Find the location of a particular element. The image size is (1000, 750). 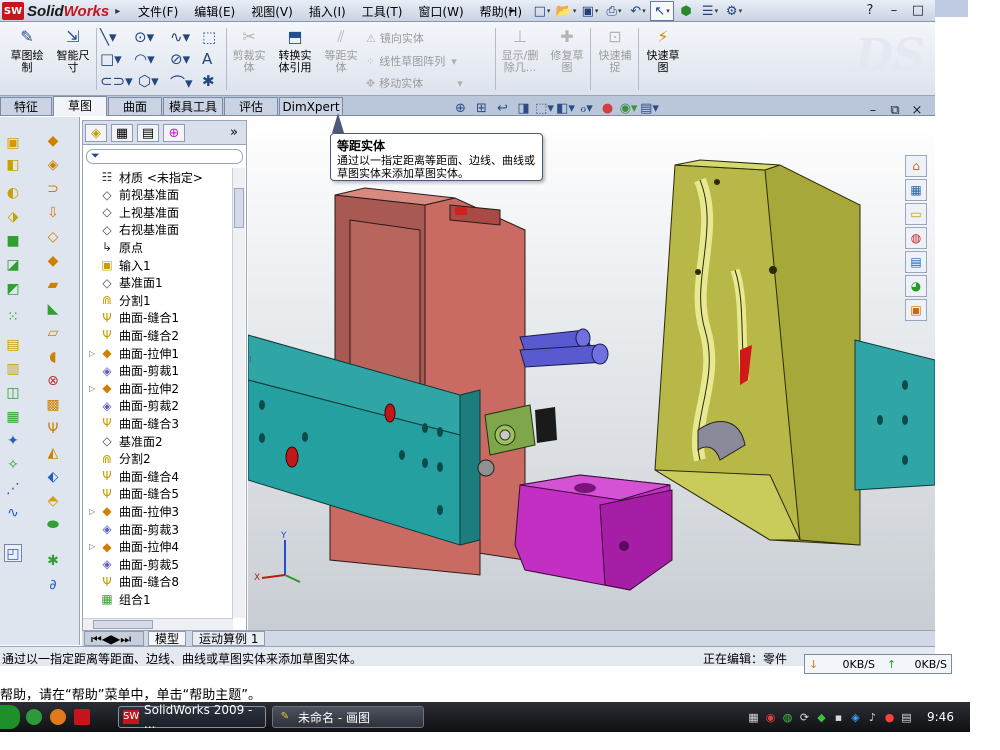

section-view-icon: ◨ is located at coordinates (523, 109).